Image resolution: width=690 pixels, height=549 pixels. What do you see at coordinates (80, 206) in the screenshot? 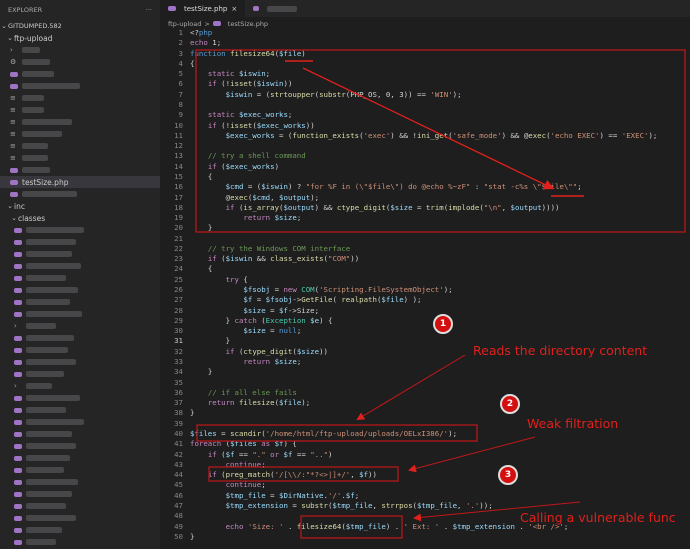
I see `folder-inc: ⌄ inc` at bounding box center [80, 206].